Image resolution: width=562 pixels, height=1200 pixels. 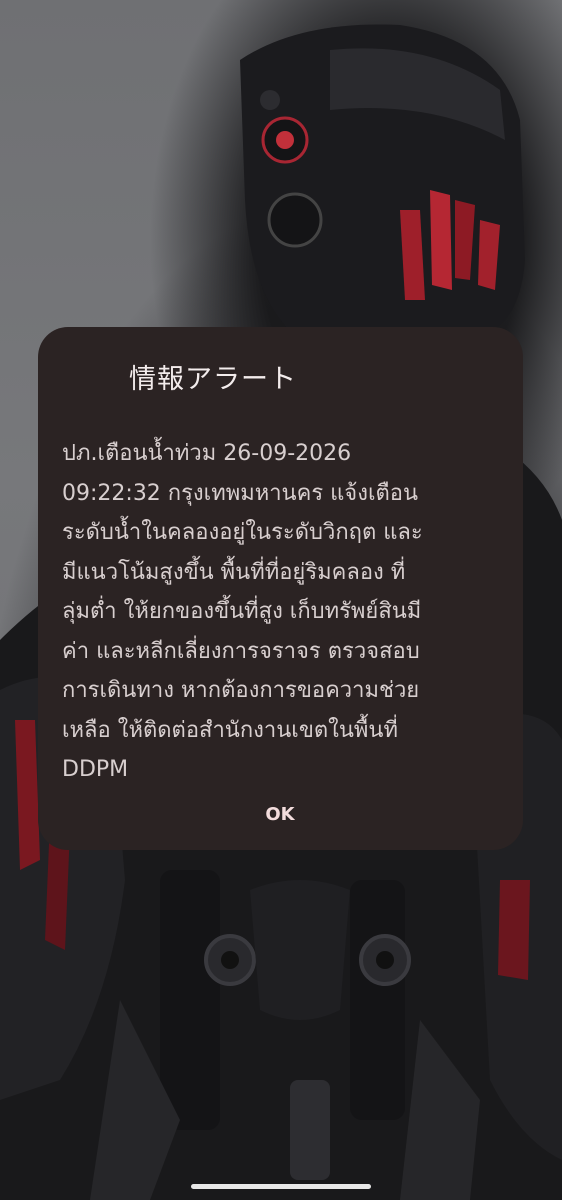 What do you see at coordinates (213, 379) in the screenshot?
I see `alert-title: 情報アラート` at bounding box center [213, 379].